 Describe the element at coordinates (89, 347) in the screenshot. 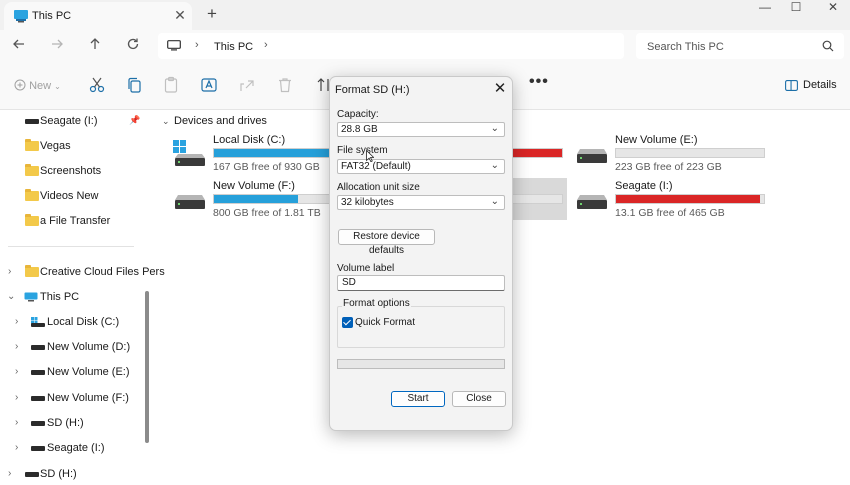

I see `sidebar-item-label: New Volume (D:)` at that location.